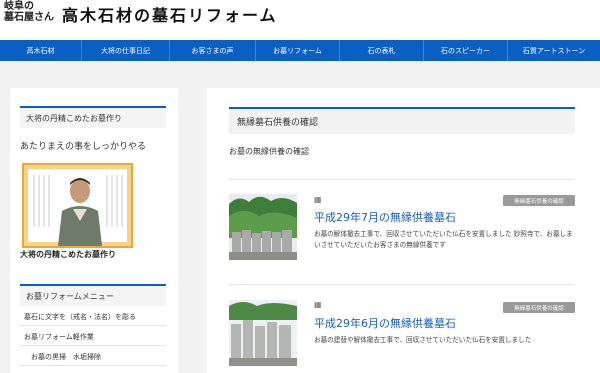  Describe the element at coordinates (93, 117) in the screenshot. I see `profile-widget-title: 大将の丹精こめたお墓作り` at that location.